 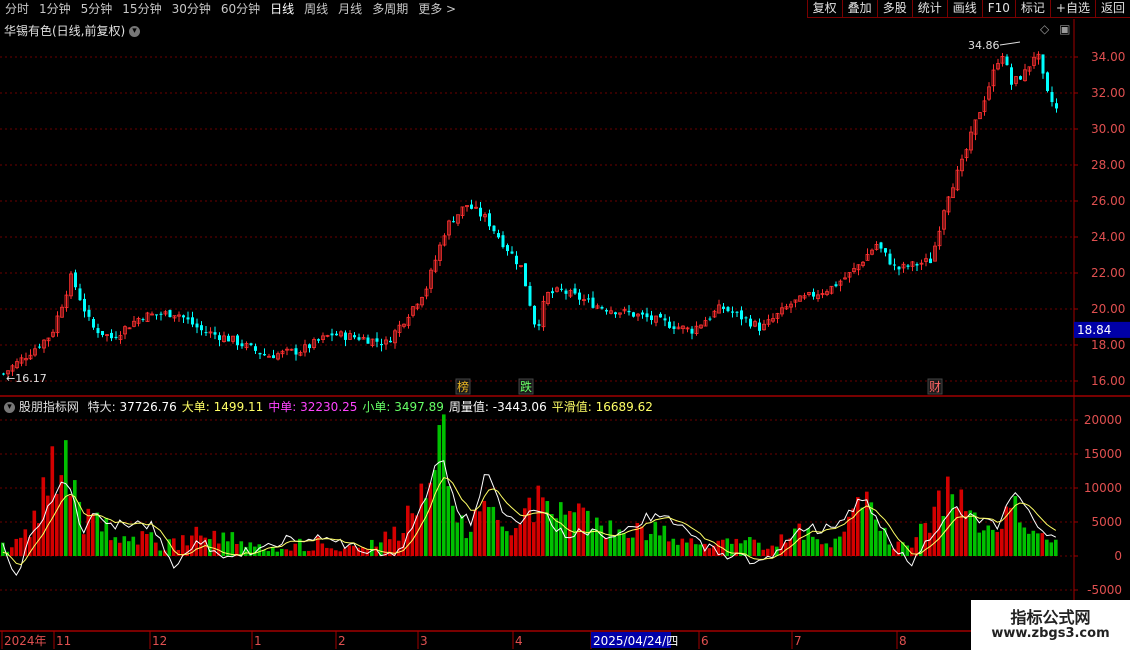 What do you see at coordinates (1050, 617) in the screenshot?
I see `watermark-title: 指标公式网` at bounding box center [1050, 617].